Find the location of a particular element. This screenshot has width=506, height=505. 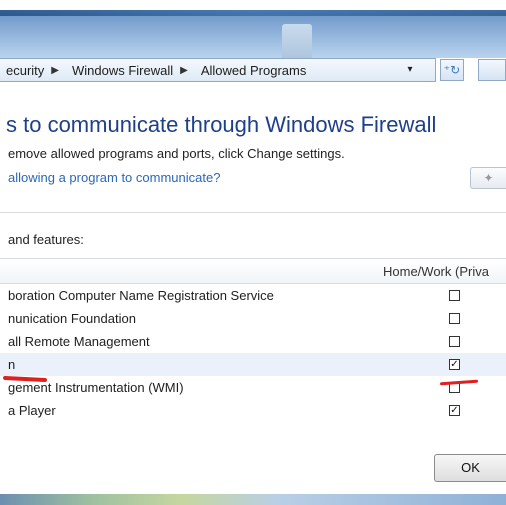

table-row: a Player ✓ is located at coordinates (253, 410).